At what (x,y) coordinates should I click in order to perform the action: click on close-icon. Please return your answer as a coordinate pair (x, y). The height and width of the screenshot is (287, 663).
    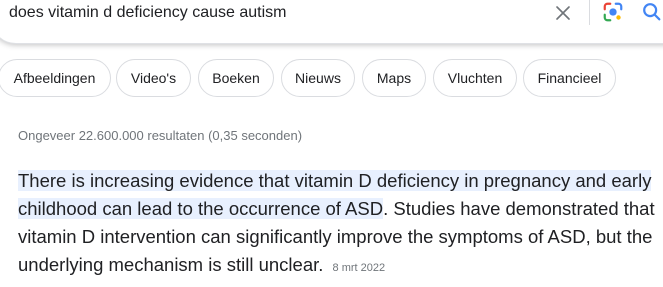
    Looking at the image, I should click on (563, 13).